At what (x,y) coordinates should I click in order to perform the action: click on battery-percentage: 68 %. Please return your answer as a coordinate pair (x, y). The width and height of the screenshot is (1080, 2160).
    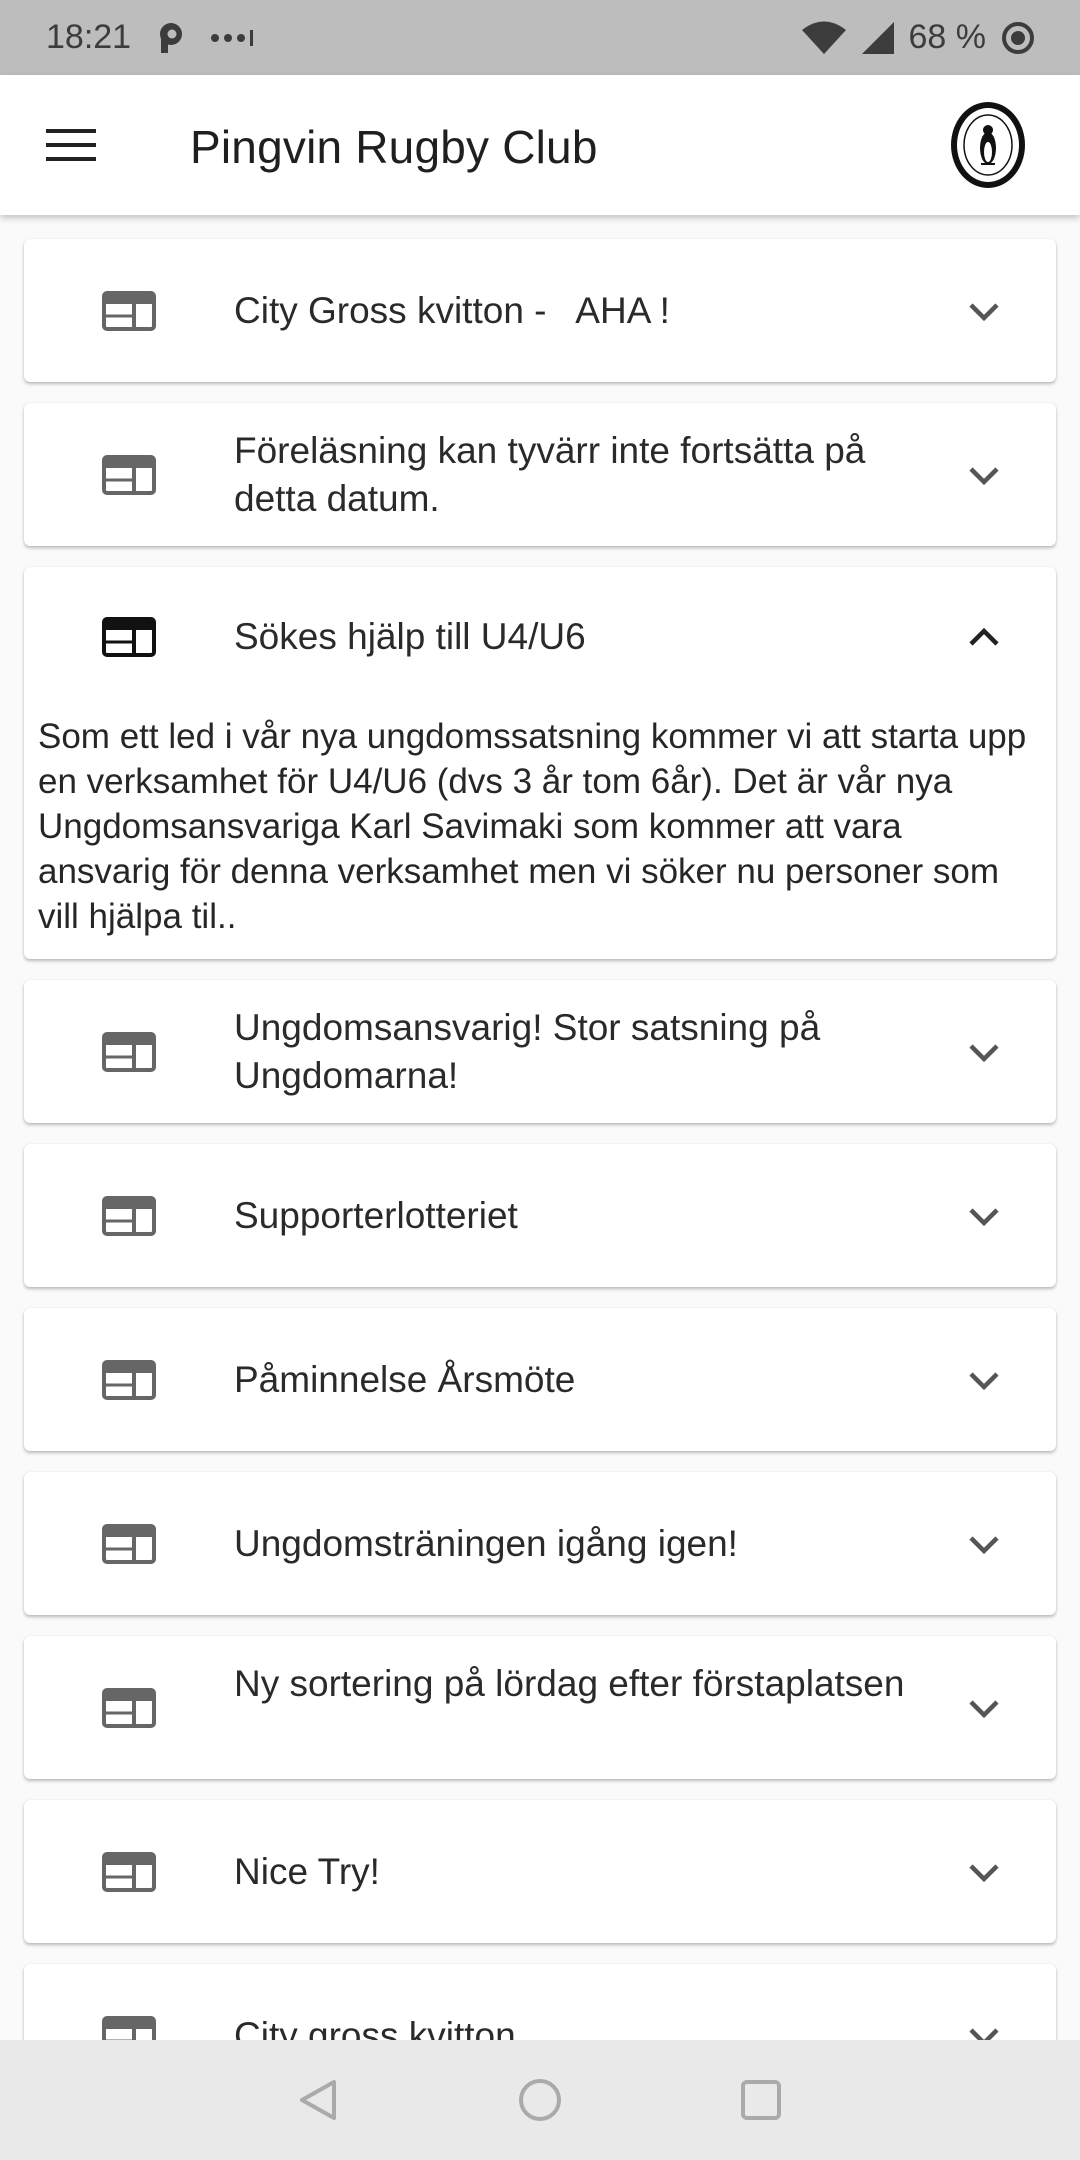
    Looking at the image, I should click on (947, 37).